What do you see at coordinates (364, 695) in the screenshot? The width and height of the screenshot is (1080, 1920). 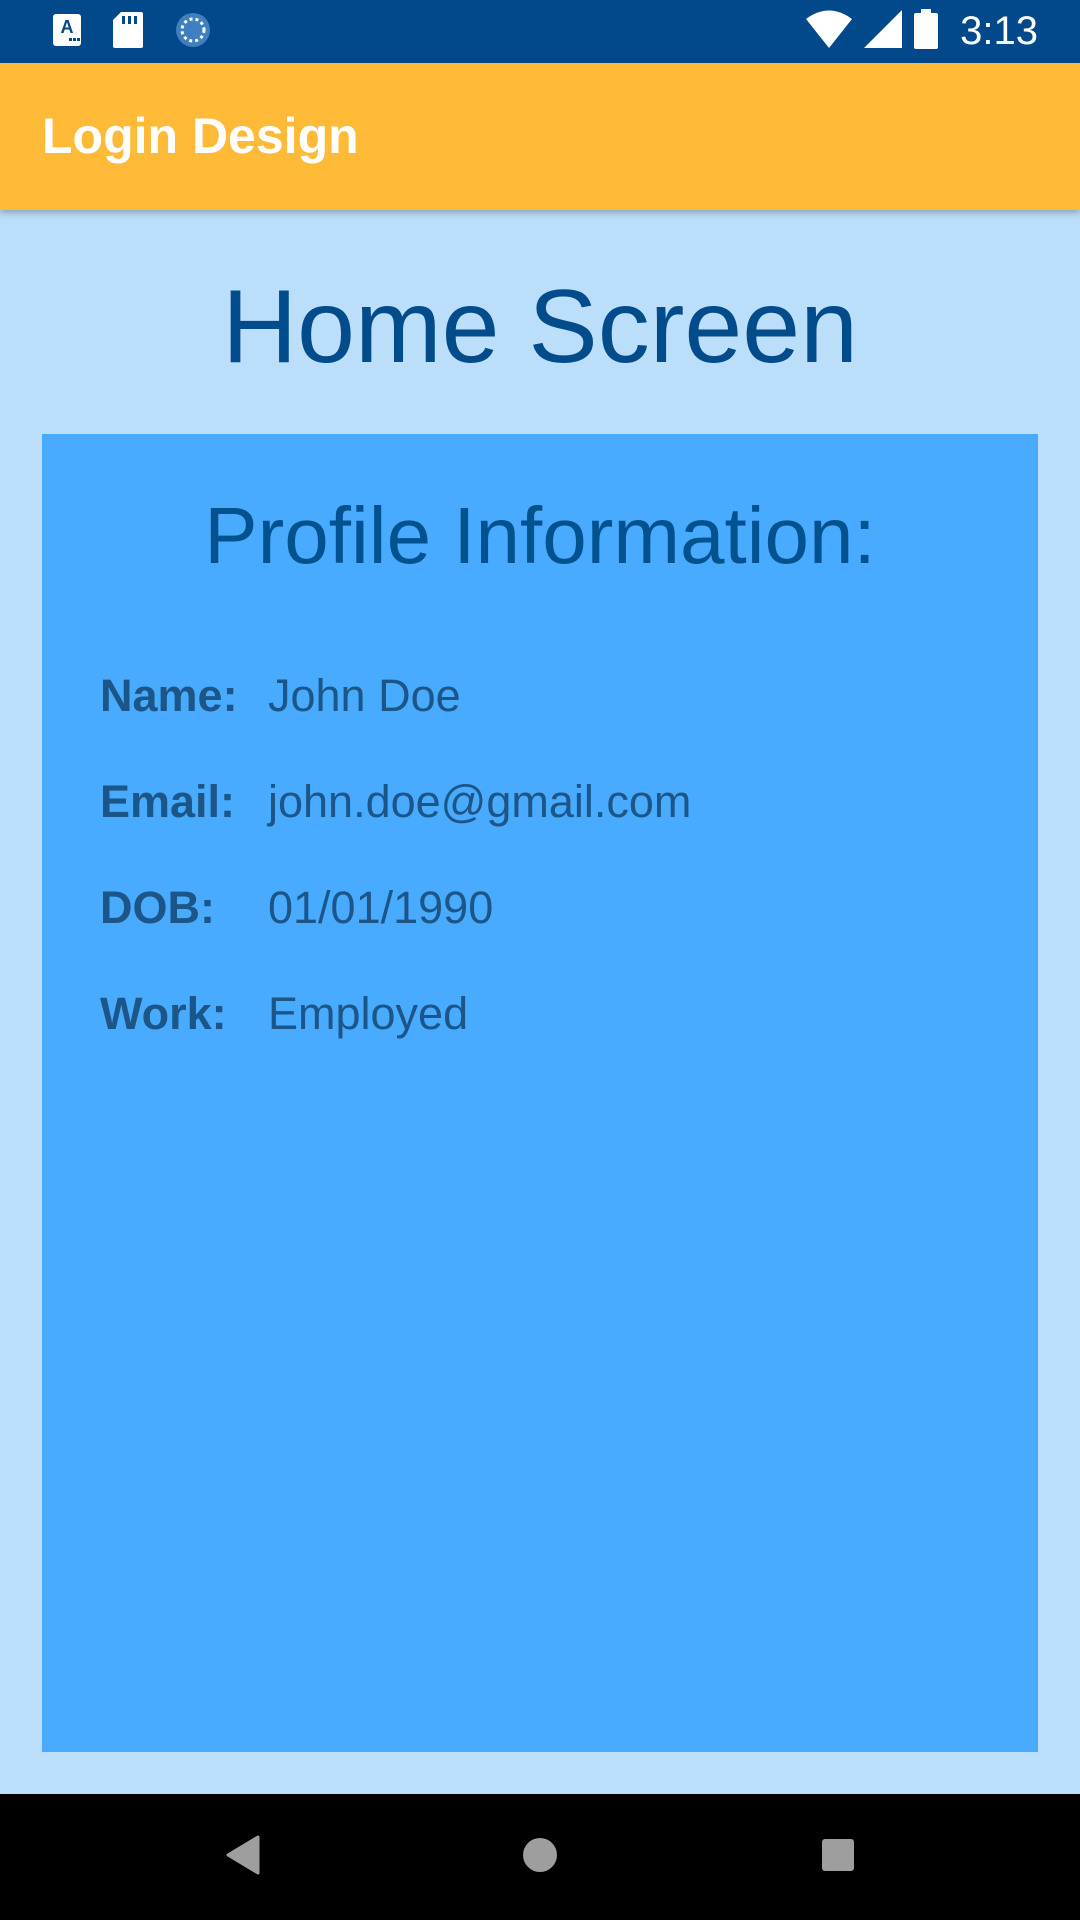 I see `name-value: John Doe` at bounding box center [364, 695].